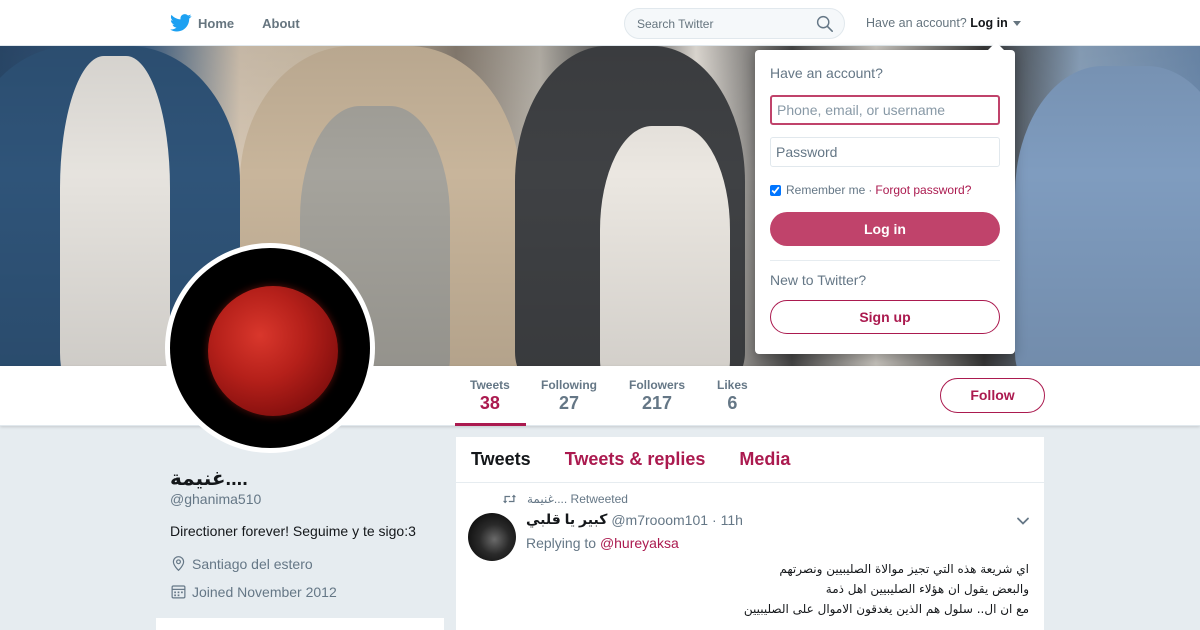  Describe the element at coordinates (916, 23) in the screenshot. I see `account-prompt: Have an account?` at that location.